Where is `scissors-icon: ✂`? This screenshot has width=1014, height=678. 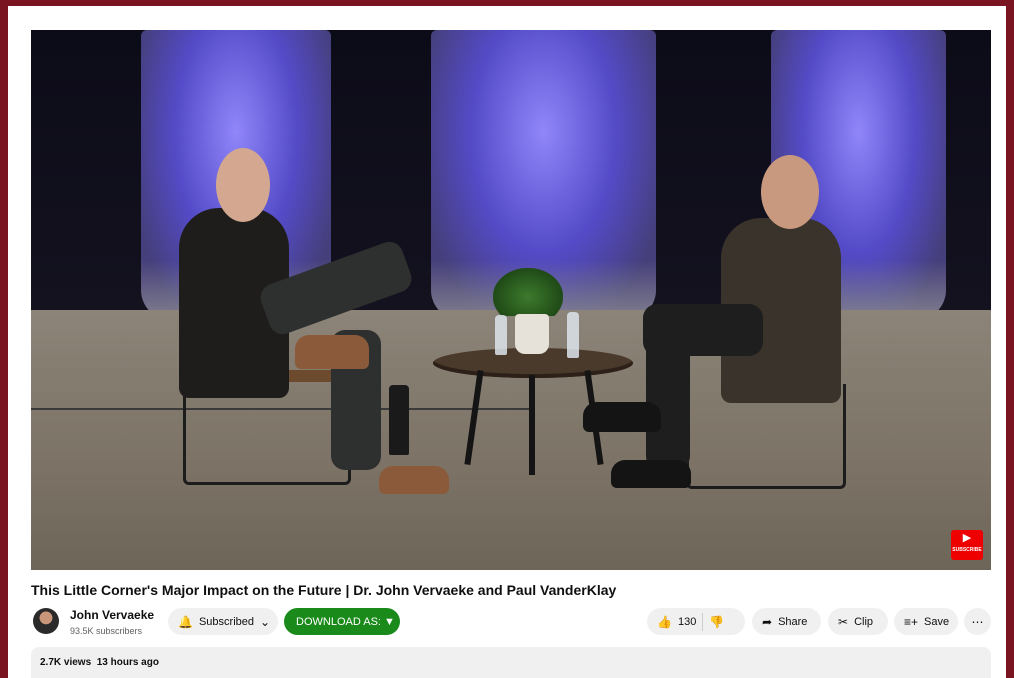 scissors-icon: ✂ is located at coordinates (843, 621).